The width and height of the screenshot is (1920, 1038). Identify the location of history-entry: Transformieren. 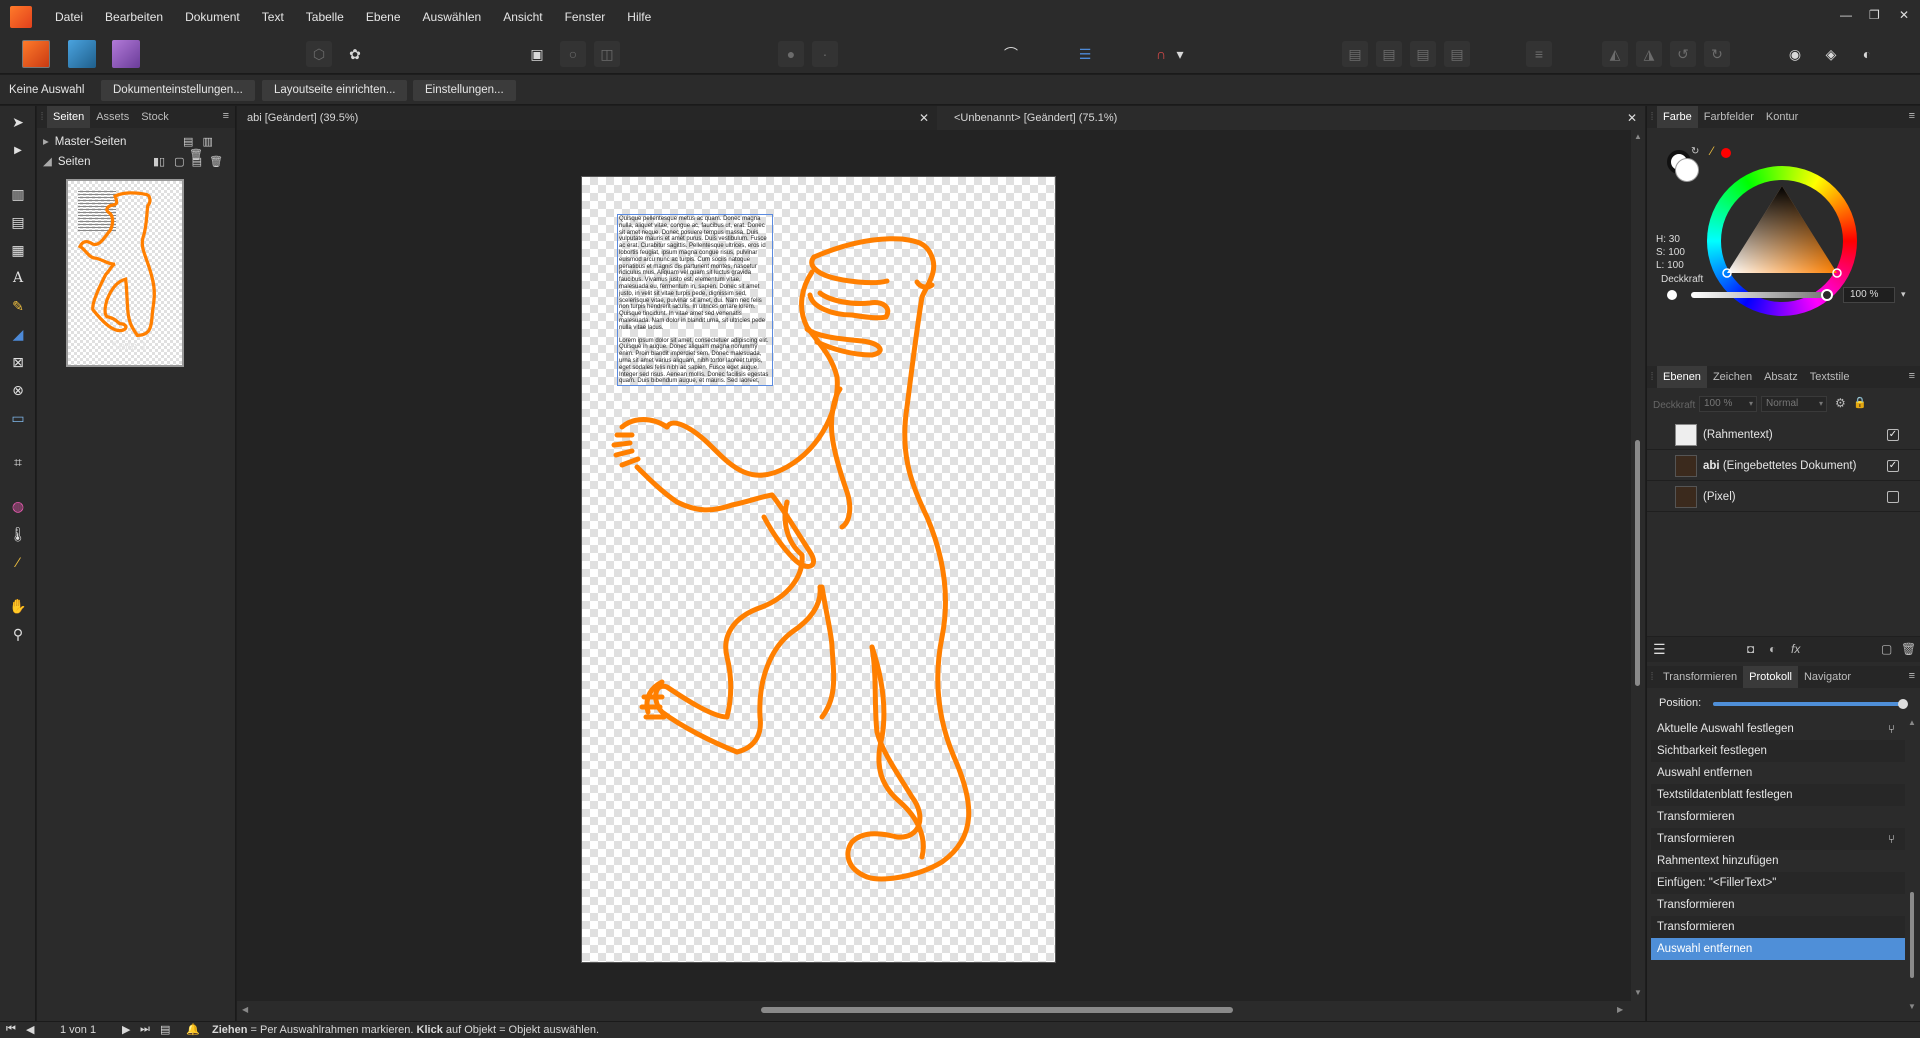
(1778, 927).